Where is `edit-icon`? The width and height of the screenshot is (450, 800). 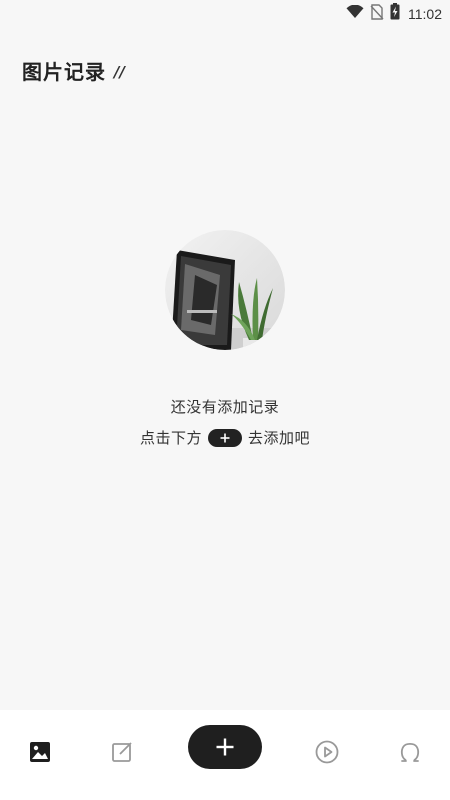
edit-icon is located at coordinates (122, 752).